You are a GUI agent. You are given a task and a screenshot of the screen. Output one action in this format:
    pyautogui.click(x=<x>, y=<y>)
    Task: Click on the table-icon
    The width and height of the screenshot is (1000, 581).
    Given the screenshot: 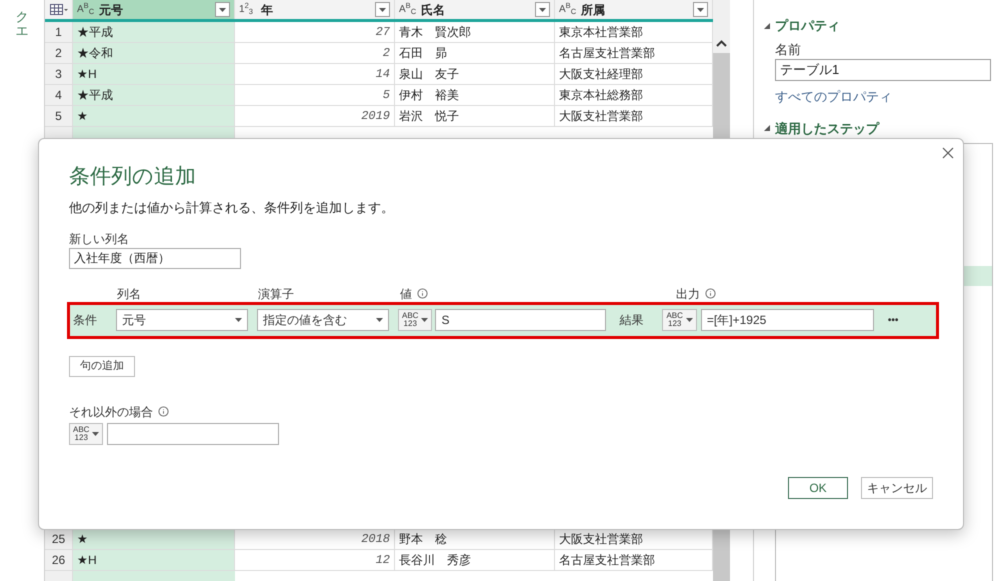 What is the action you would take?
    pyautogui.click(x=59, y=10)
    